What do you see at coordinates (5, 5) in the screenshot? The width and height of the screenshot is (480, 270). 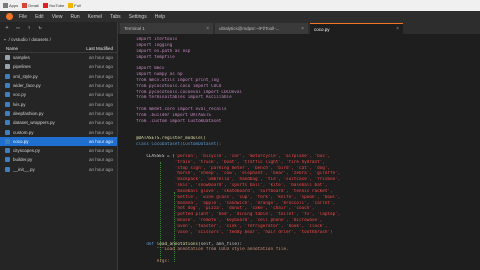 I see `apps-icon` at bounding box center [5, 5].